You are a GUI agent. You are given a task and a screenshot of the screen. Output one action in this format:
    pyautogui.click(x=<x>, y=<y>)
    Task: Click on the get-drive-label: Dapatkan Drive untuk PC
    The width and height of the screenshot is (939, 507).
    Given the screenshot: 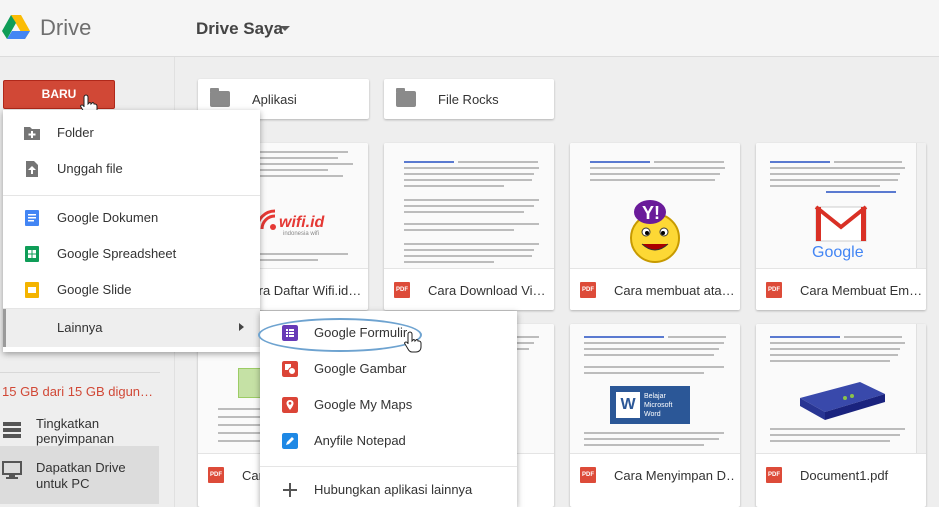 What is the action you would take?
    pyautogui.click(x=81, y=475)
    